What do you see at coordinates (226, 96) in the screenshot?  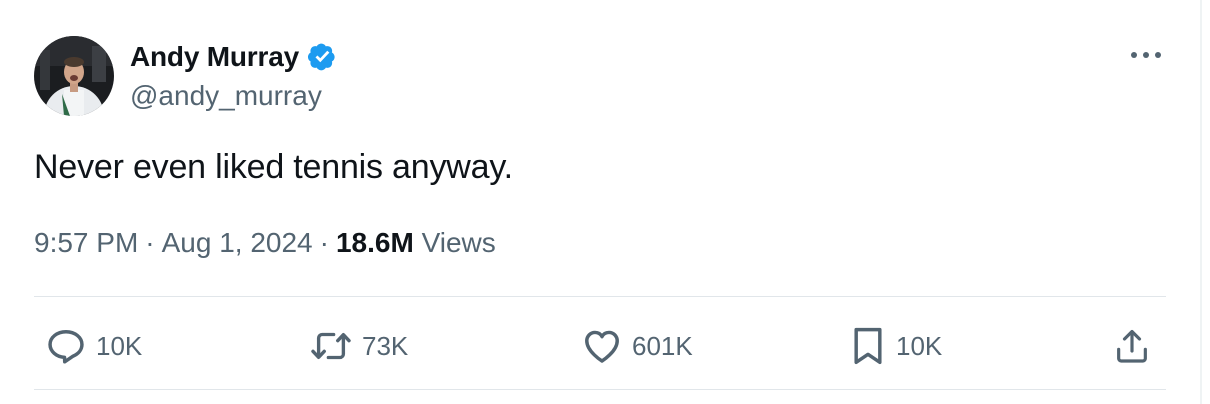 I see `author-handle: @andy_murray` at bounding box center [226, 96].